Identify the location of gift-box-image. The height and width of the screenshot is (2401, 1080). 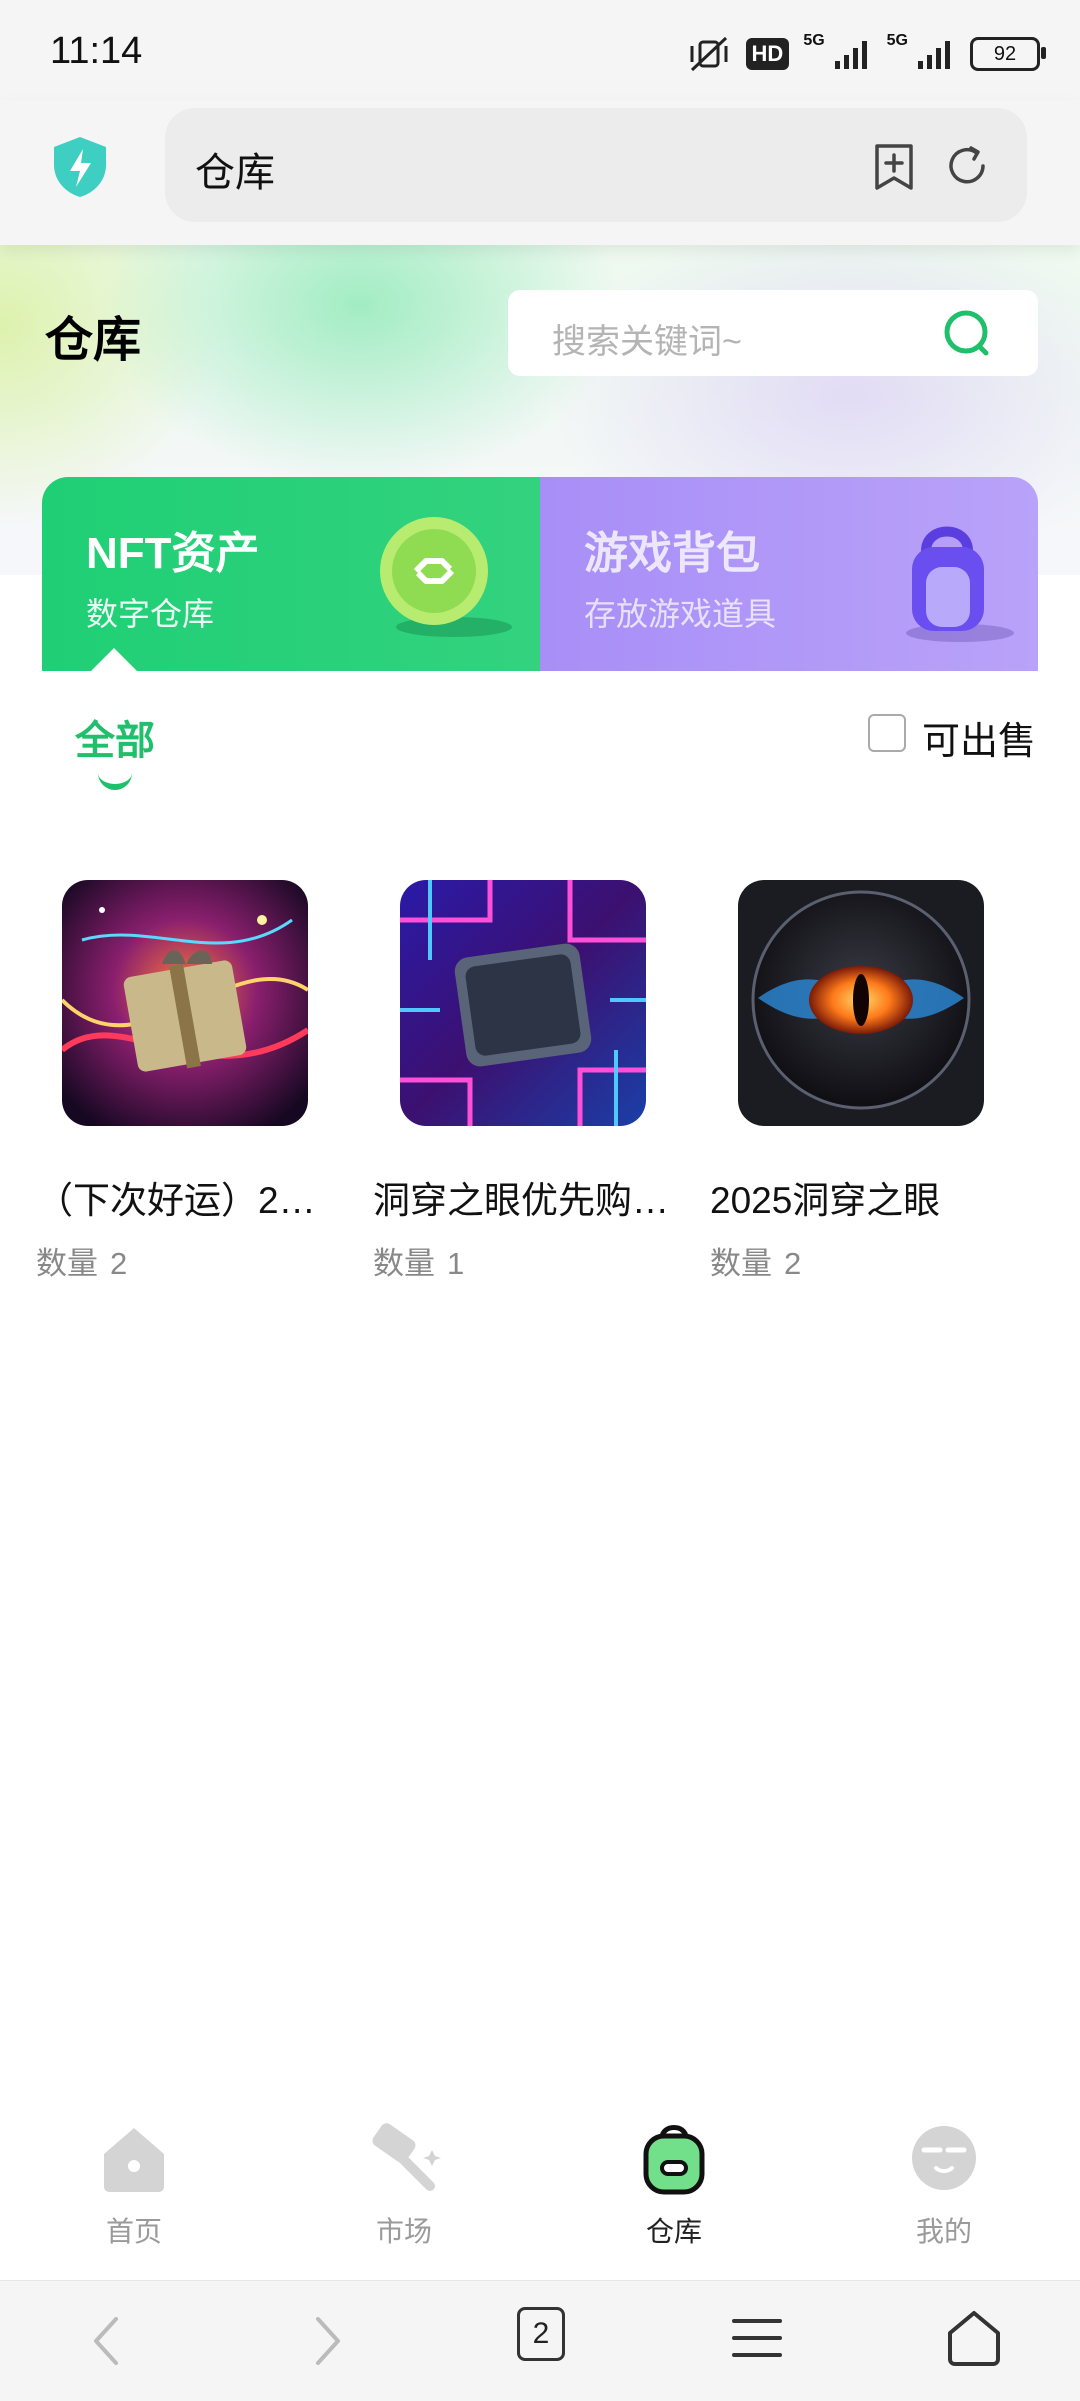
(185, 1003).